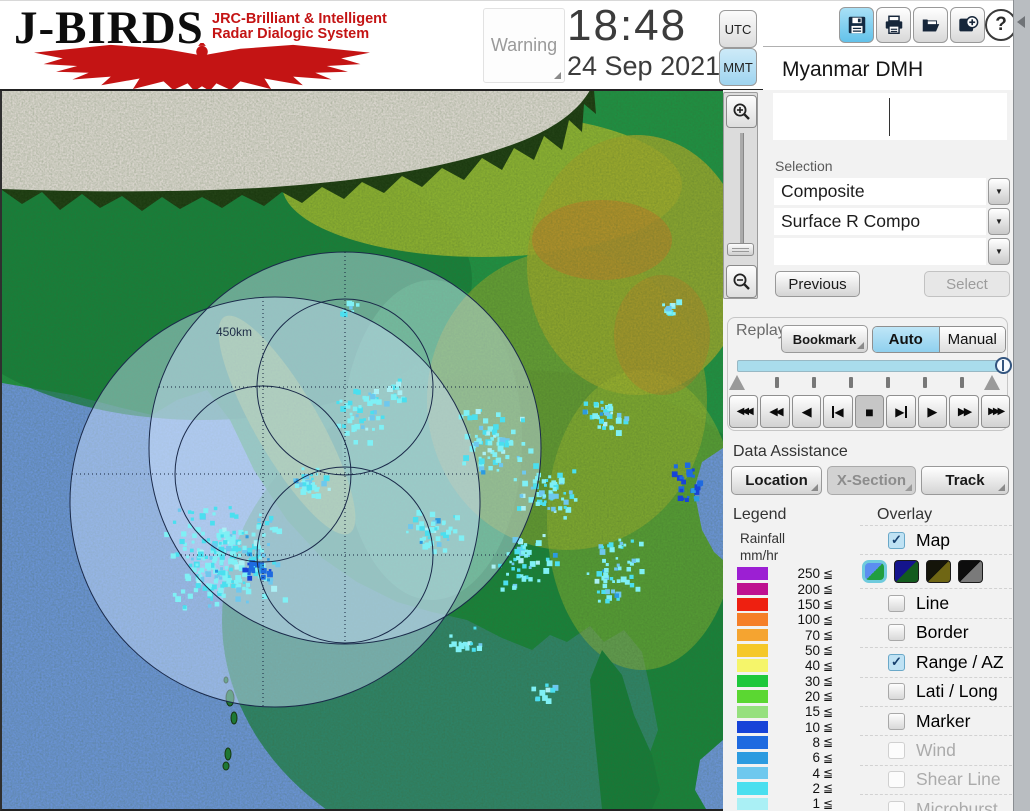  What do you see at coordinates (816, 773) in the screenshot?
I see `legend-value: 4` at bounding box center [816, 773].